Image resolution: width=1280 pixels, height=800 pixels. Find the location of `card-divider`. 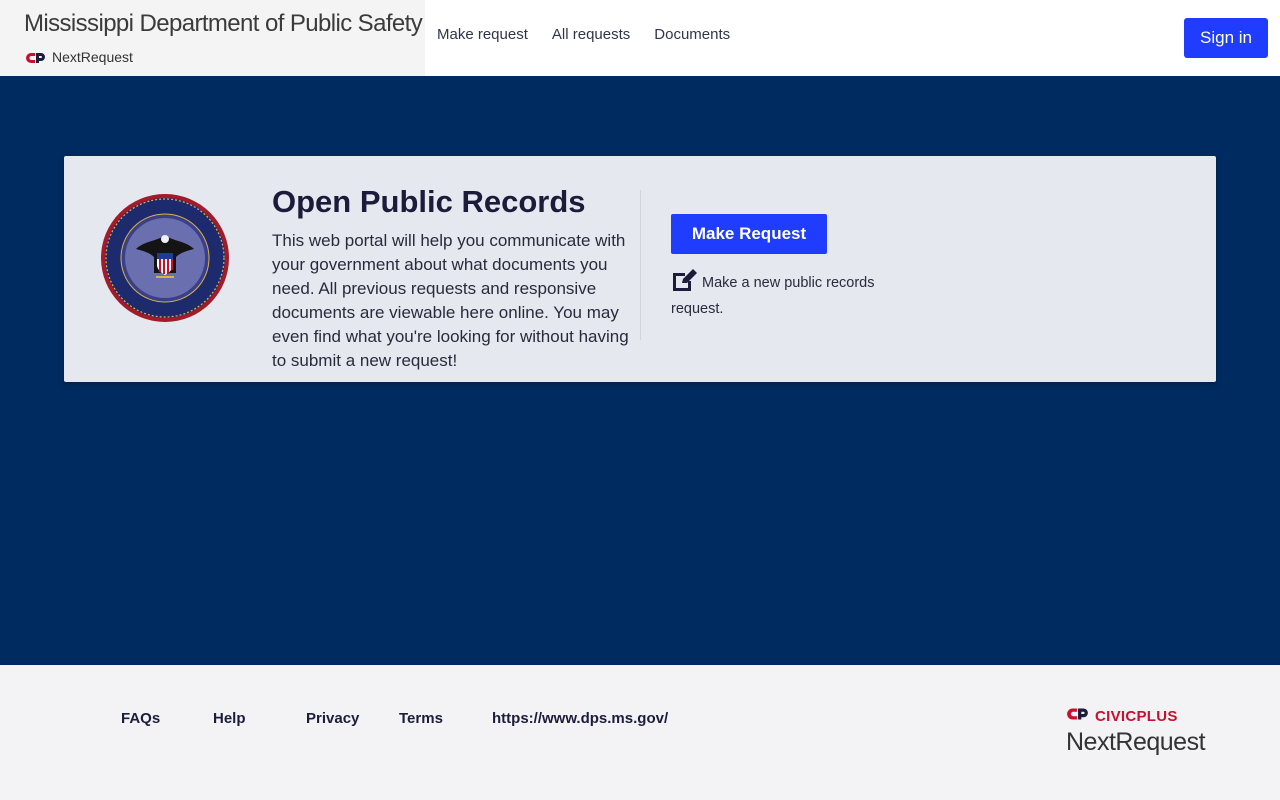

card-divider is located at coordinates (640, 265).